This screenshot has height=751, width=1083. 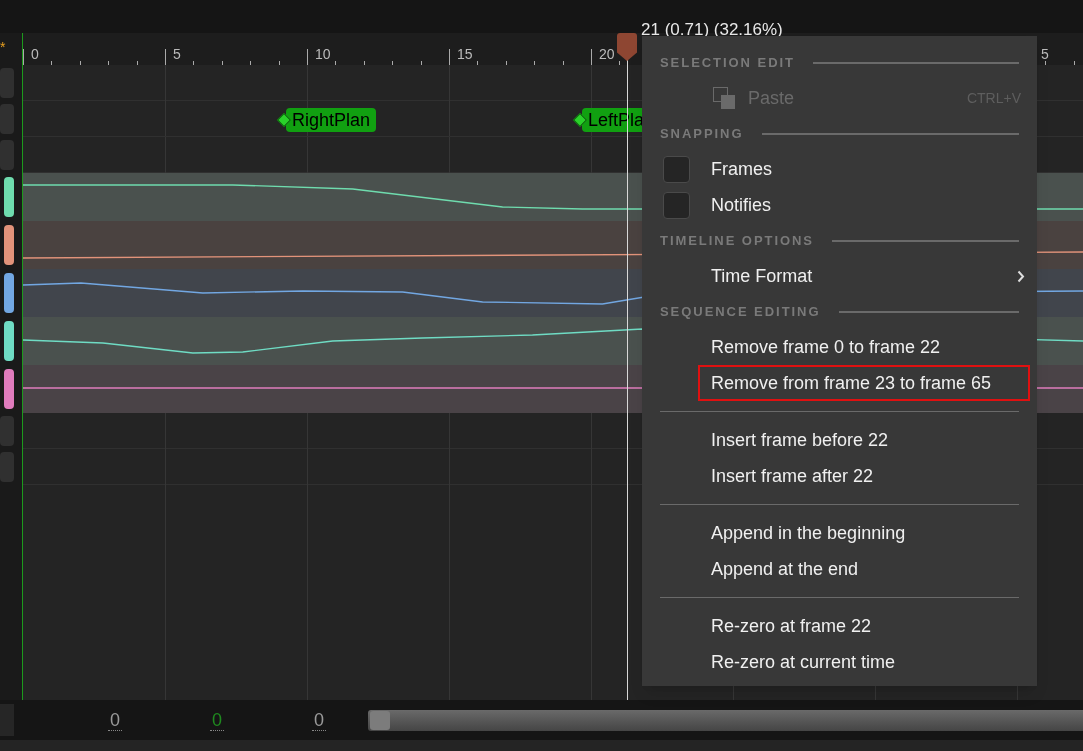 I want to click on menu-item: Append in the beginning, so click(x=864, y=533).